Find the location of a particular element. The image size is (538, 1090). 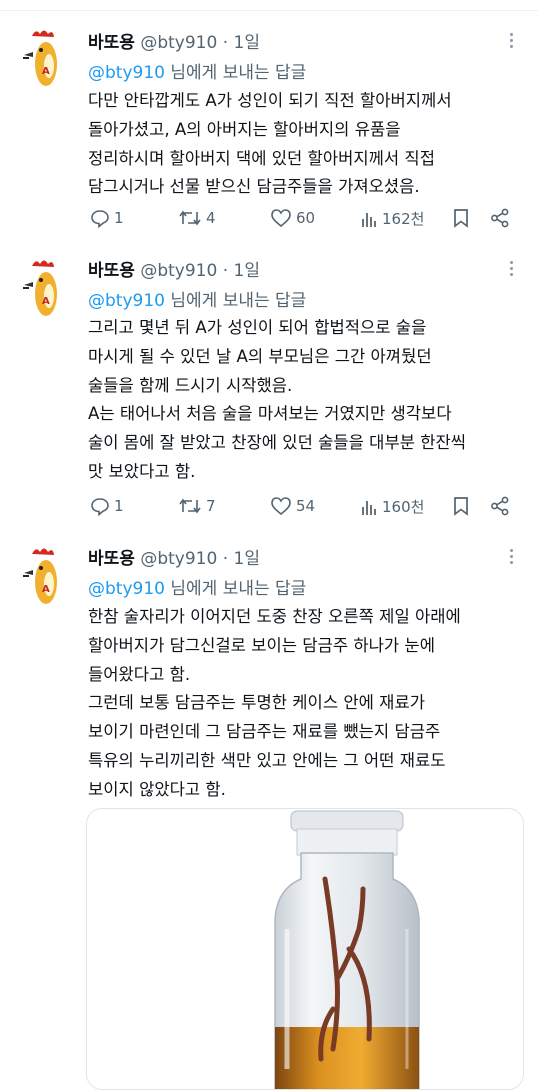

tweet-text-line: 술이 몸에 잘 받았고 찬장에 있던 술들을 대부분 한잔씩 is located at coordinates (277, 443).